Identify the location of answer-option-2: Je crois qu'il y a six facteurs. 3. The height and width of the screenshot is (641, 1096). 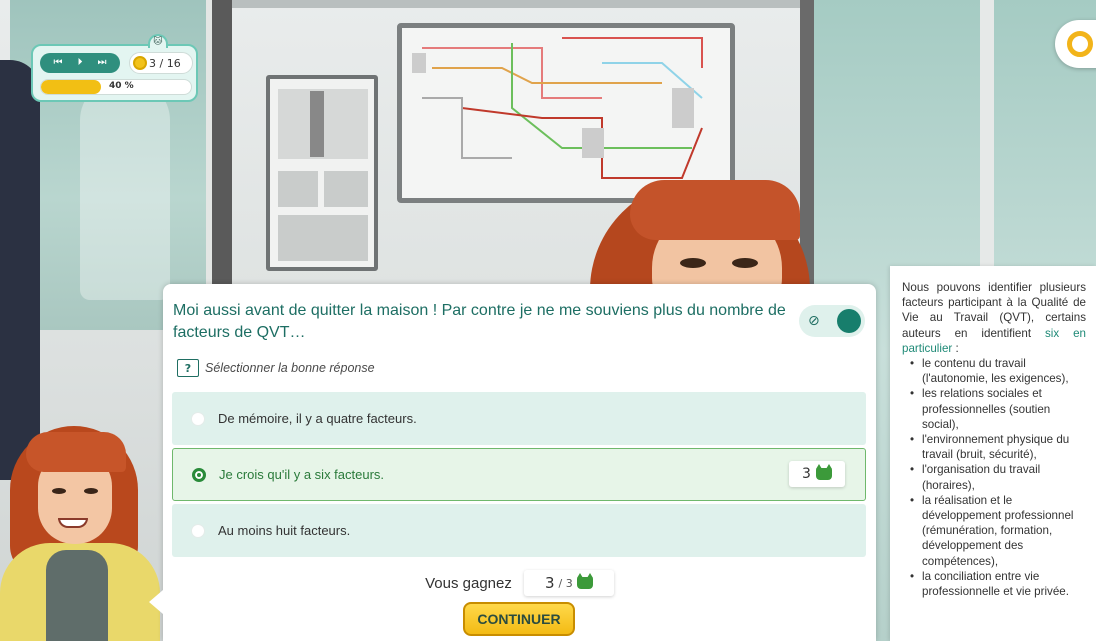
(519, 474).